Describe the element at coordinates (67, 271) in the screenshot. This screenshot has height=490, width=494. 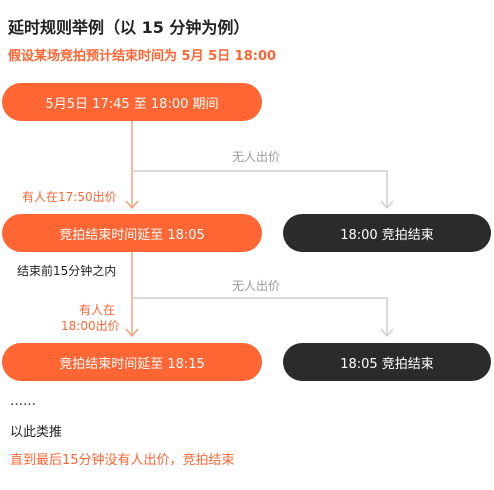
I see `edge-label-within-15: 结束前15分钟之内` at that location.